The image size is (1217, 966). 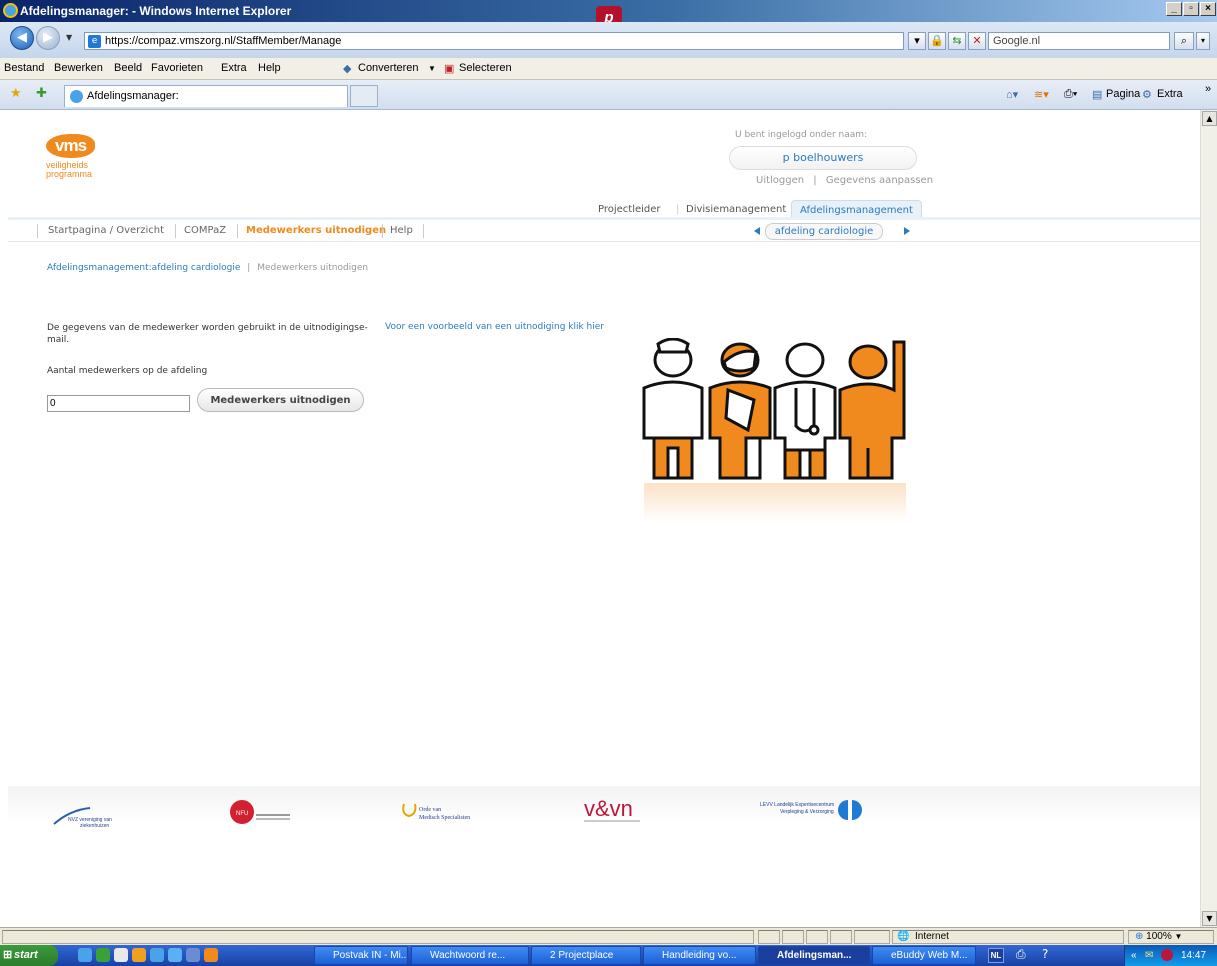 I want to click on svg-text: Orde van, so click(x=430, y=810).